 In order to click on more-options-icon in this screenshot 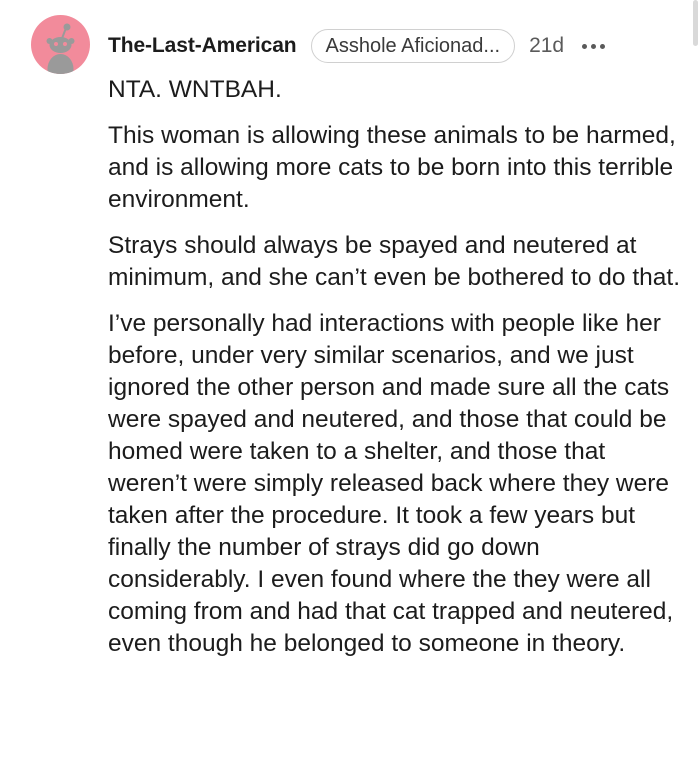, I will do `click(594, 46)`.